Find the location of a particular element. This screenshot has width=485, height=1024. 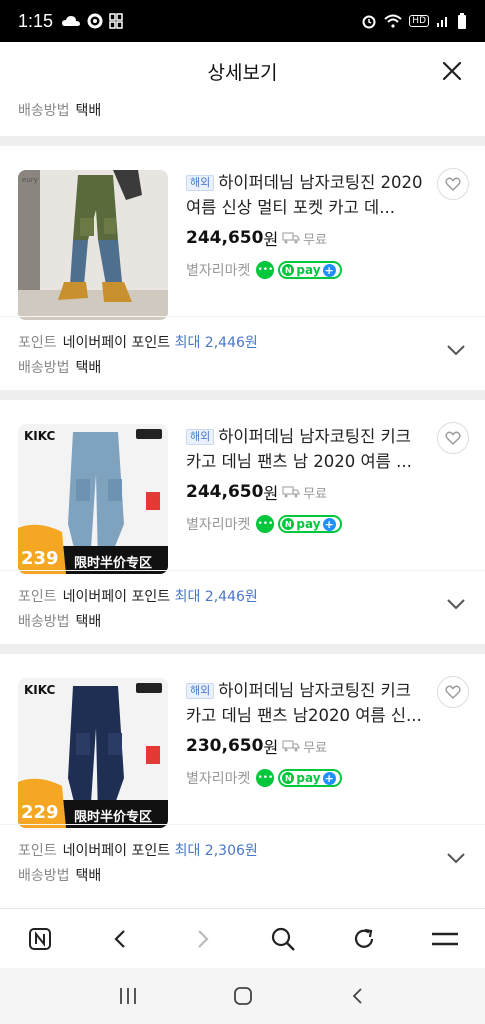

product-photo: KIKC 239 限时半价专区 is located at coordinates (93, 499).